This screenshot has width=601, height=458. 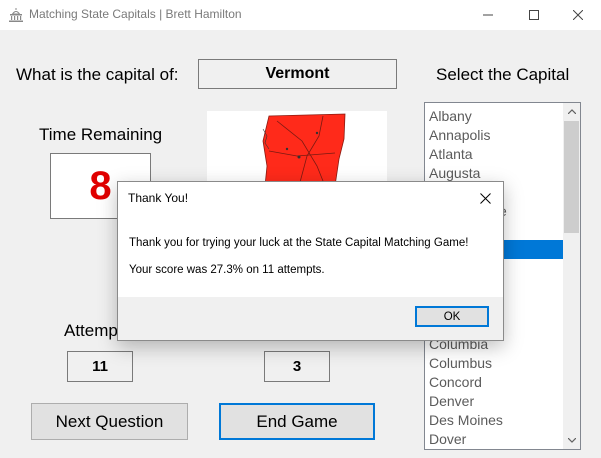 I want to click on chevron-up-icon, so click(x=571, y=111).